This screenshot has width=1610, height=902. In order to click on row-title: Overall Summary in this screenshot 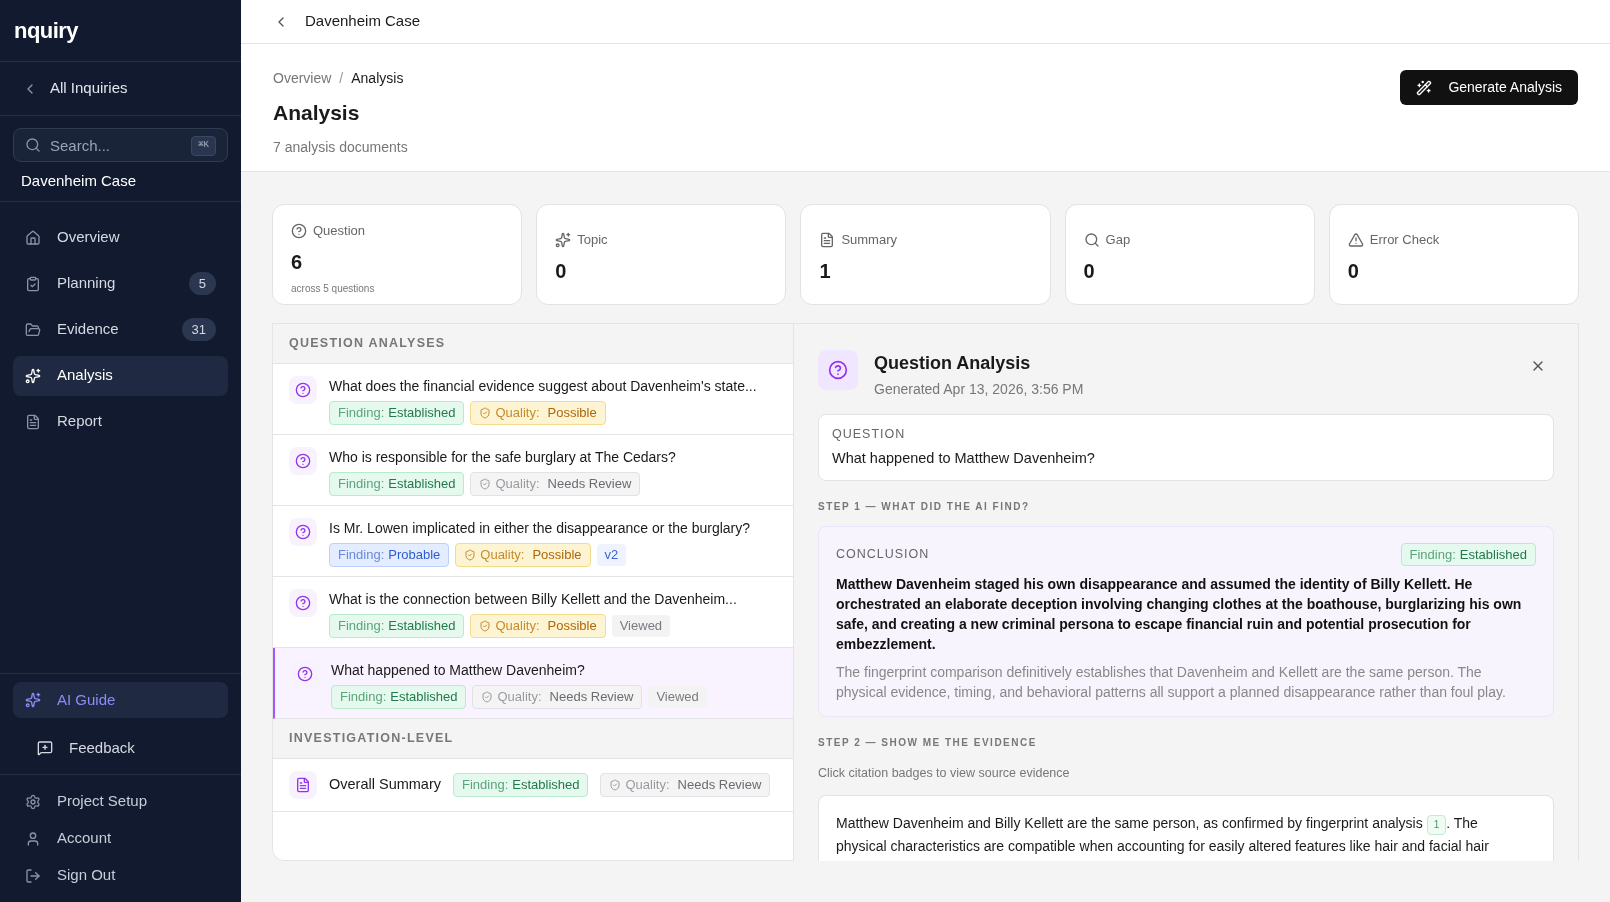, I will do `click(385, 785)`.